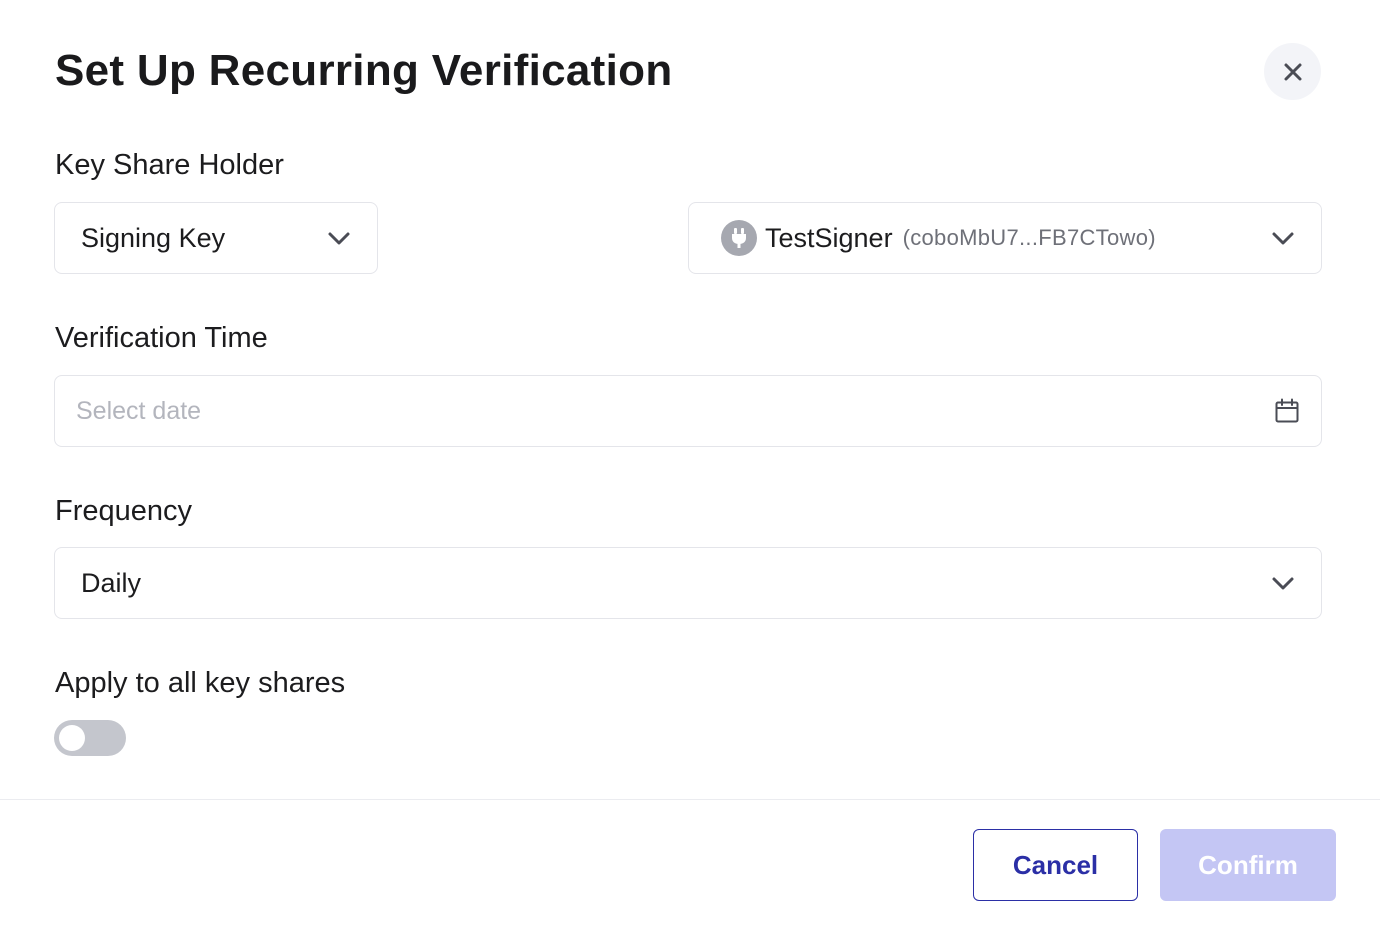 The image size is (1380, 930). I want to click on key-share-holder-label: Key Share Holder, so click(169, 165).